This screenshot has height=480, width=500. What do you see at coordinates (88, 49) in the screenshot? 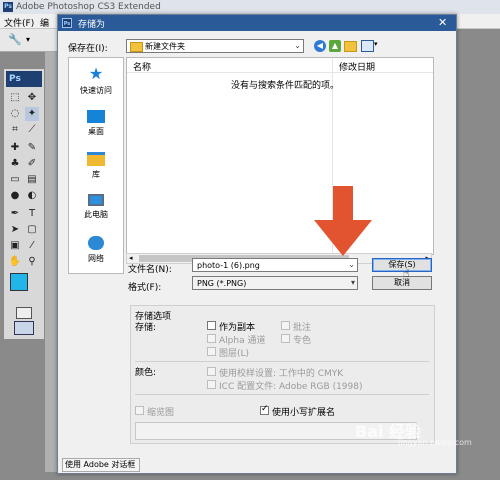
I see `save-in-label: 保存在(I):` at bounding box center [88, 49].